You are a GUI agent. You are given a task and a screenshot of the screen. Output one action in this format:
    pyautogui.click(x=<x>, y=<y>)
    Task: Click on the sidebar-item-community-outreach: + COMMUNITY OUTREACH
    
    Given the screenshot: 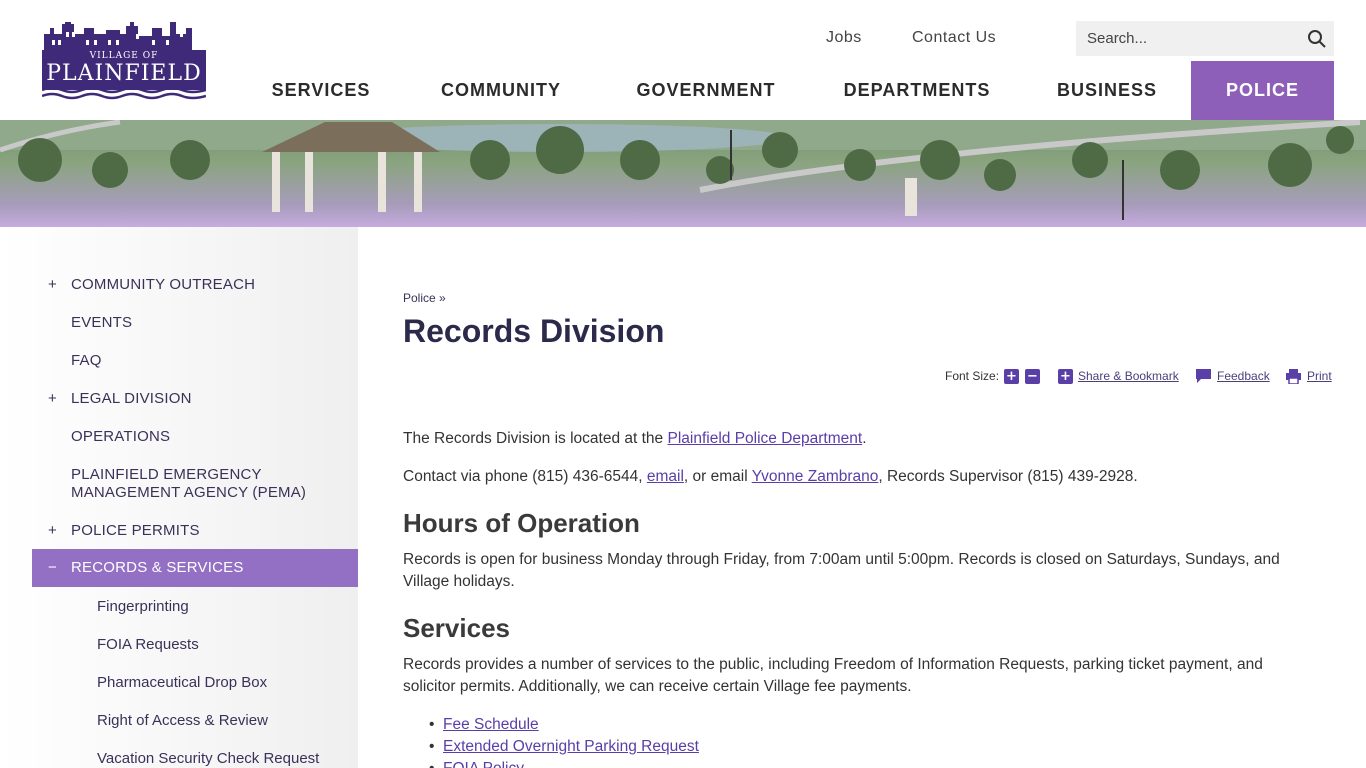 What is the action you would take?
    pyautogui.click(x=195, y=286)
    